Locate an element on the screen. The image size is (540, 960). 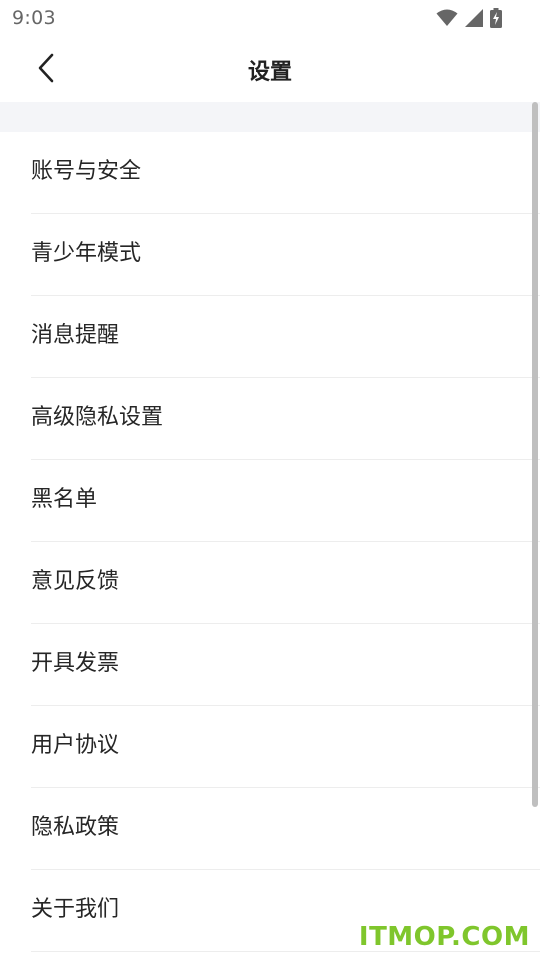
section-spacer is located at coordinates (270, 117).